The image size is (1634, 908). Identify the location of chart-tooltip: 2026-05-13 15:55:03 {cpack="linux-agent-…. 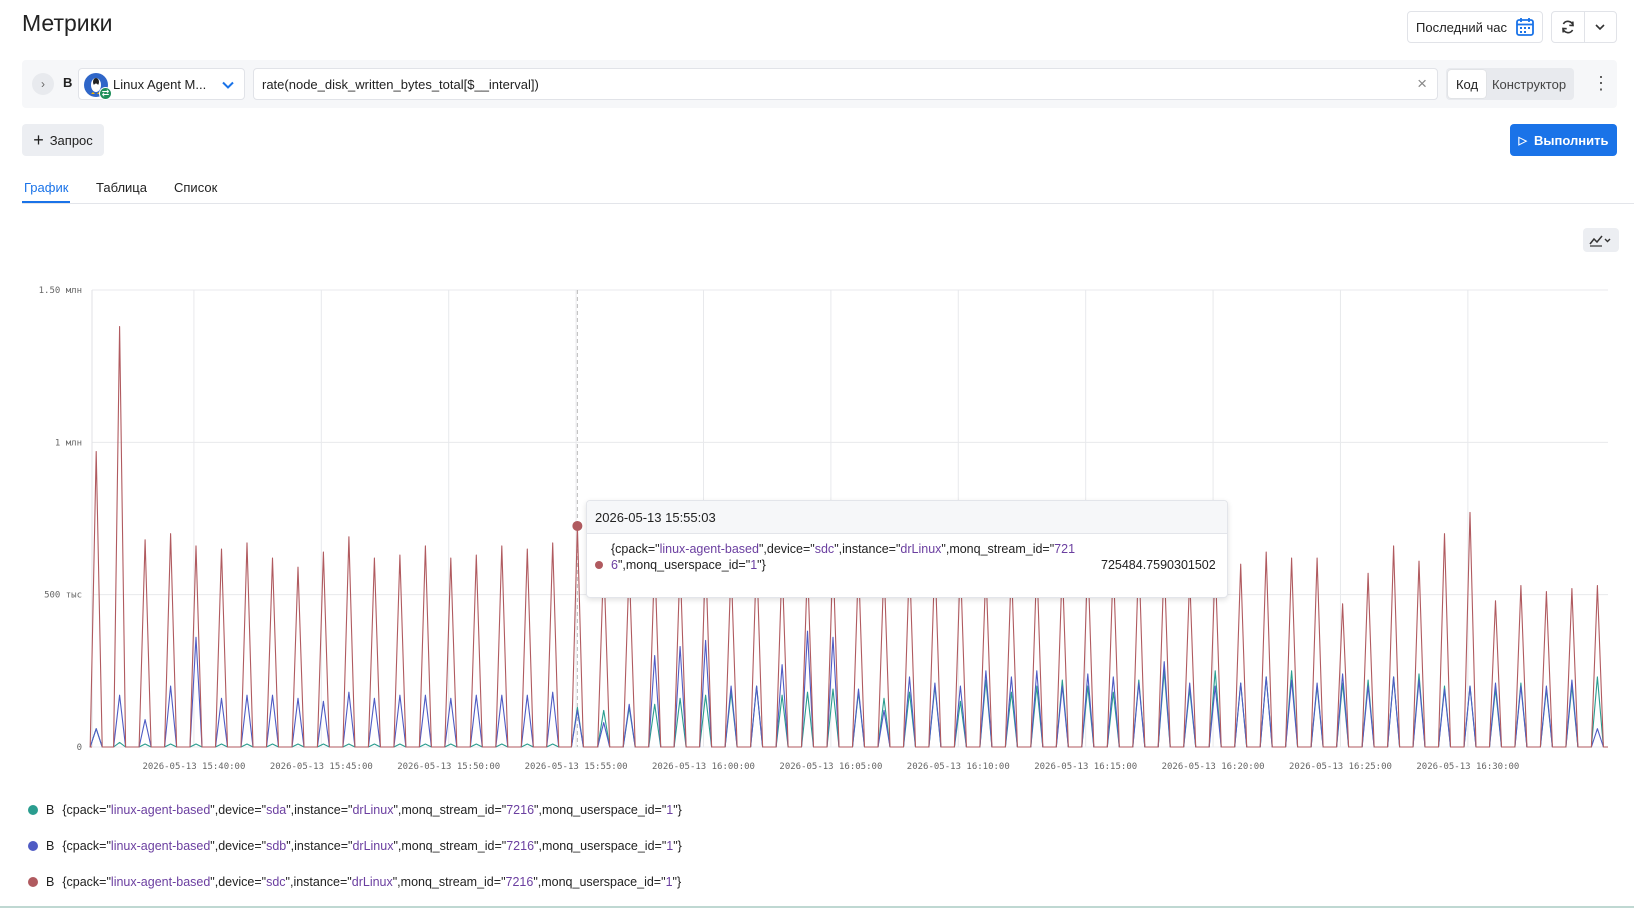
(907, 549).